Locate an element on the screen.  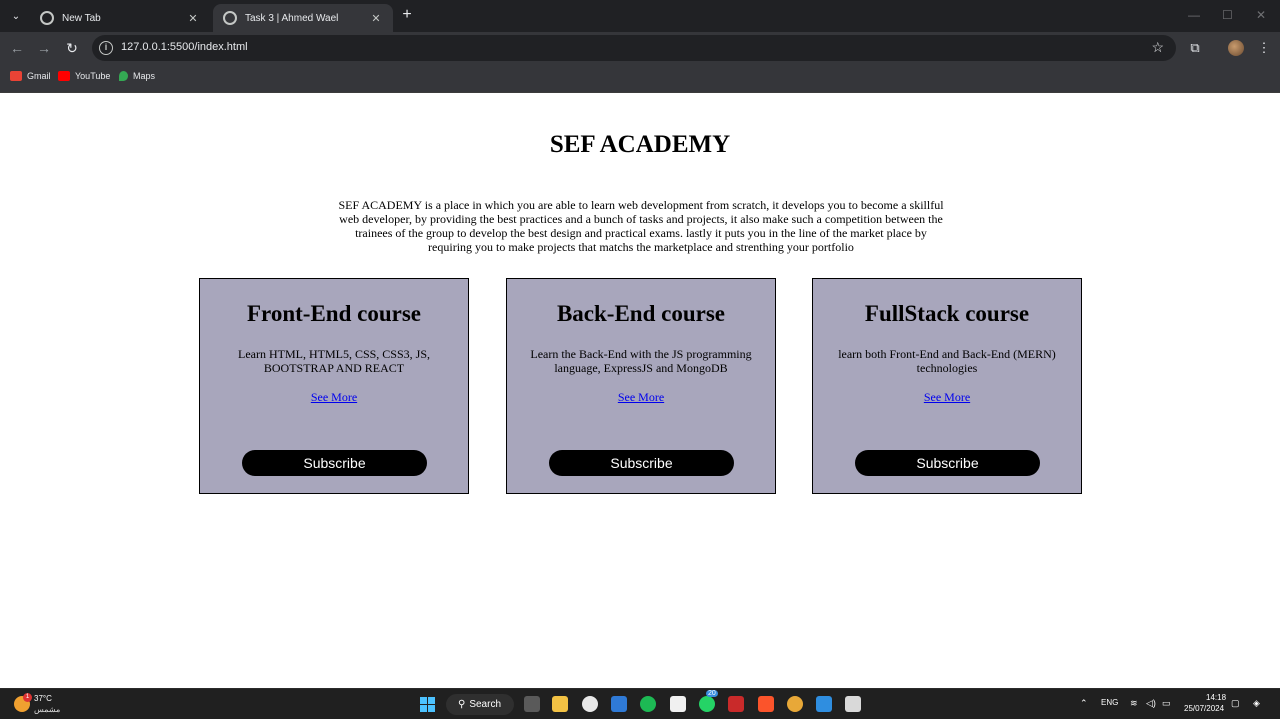
file-explorer-icon is located at coordinates (560, 704).